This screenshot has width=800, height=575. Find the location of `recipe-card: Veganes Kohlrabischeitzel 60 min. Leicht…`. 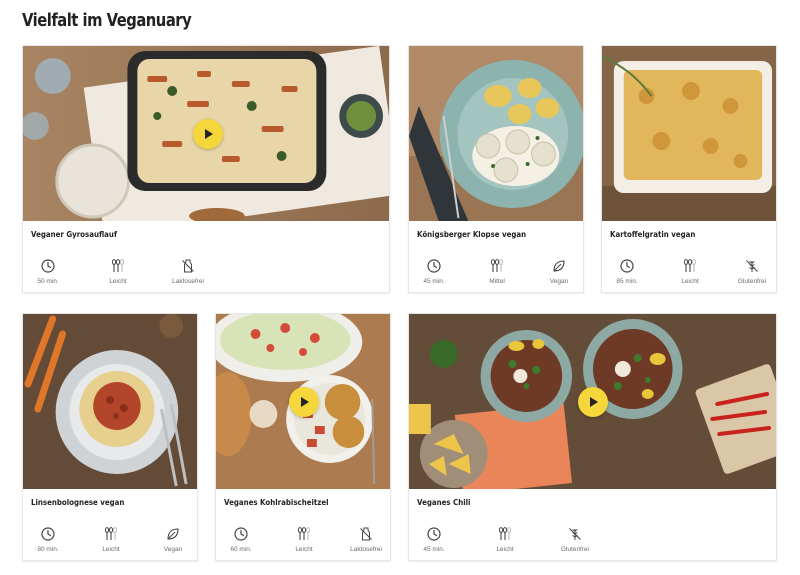

recipe-card: Veganes Kohlrabischeitzel 60 min. Leicht… is located at coordinates (303, 437).